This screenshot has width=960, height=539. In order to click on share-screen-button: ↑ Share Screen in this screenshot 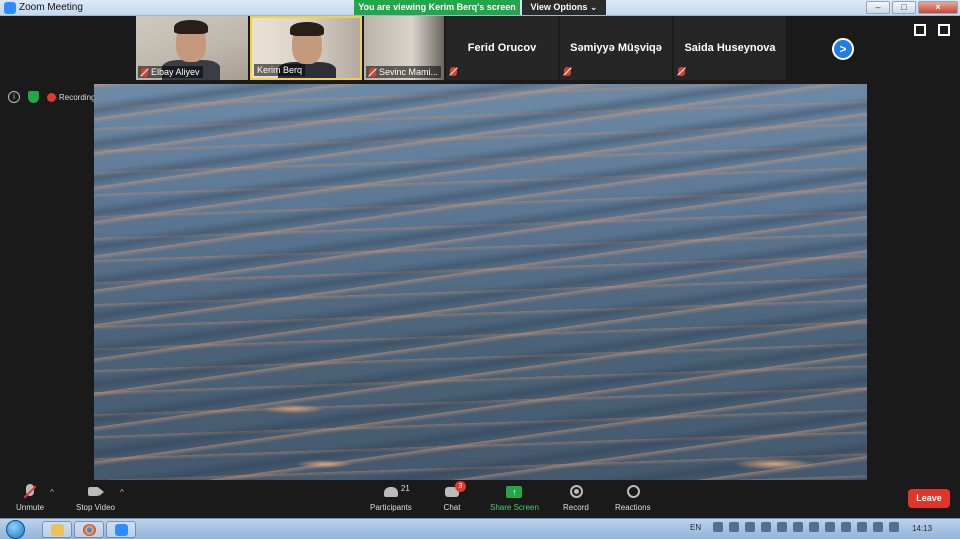, I will do `click(514, 498)`.